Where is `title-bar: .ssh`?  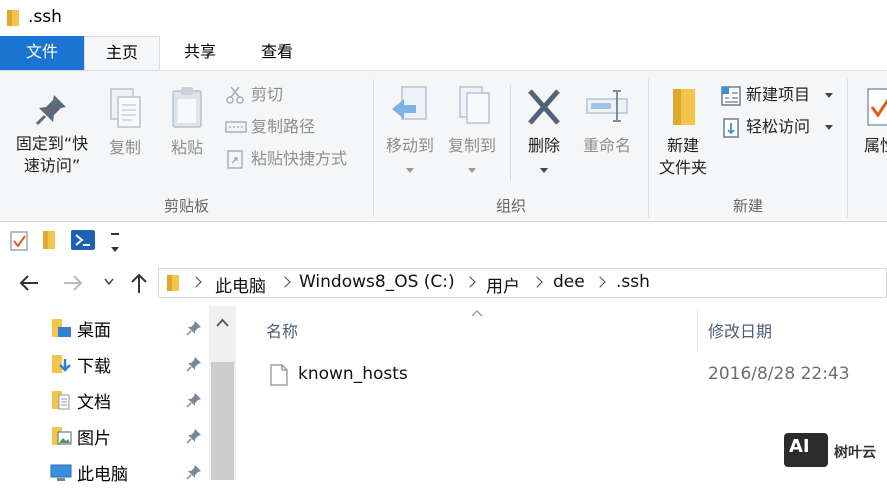 title-bar: .ssh is located at coordinates (443, 18).